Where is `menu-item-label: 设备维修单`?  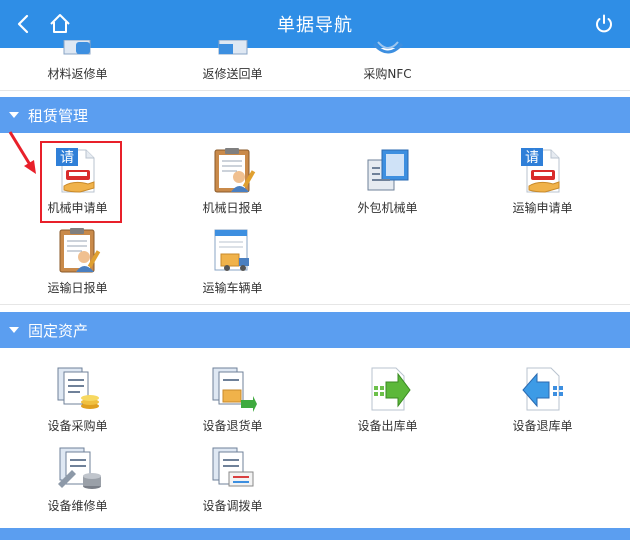 menu-item-label: 设备维修单 is located at coordinates (77, 506).